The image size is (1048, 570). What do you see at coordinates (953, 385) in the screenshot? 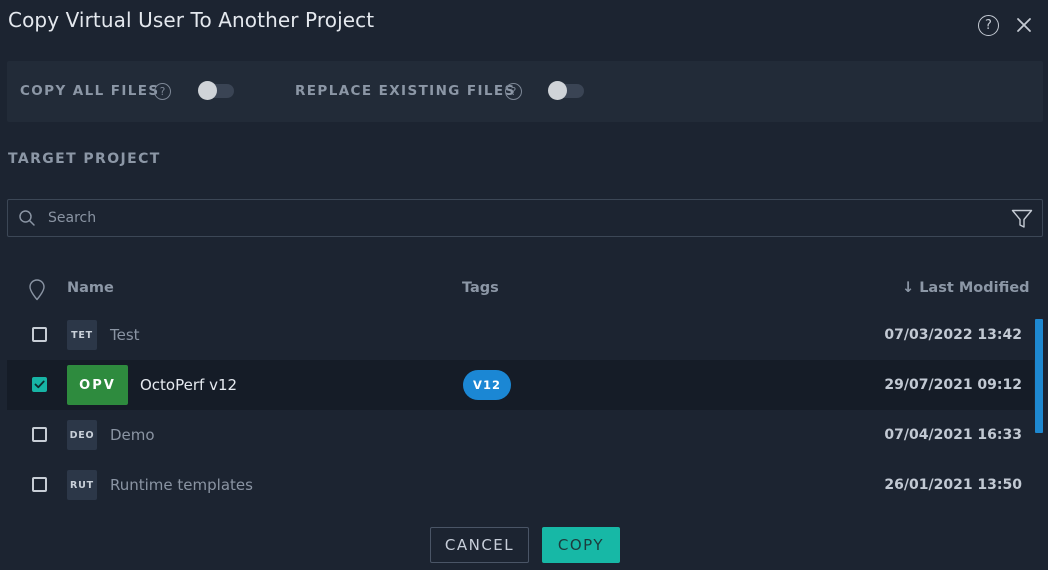
I see `last-modified-date: 29/07/2021 09:12` at bounding box center [953, 385].